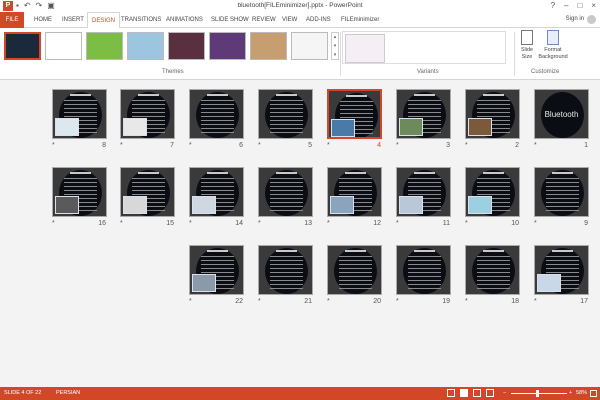 This screenshot has height=400, width=600. I want to click on zoom-percentage: 58%, so click(581, 393).